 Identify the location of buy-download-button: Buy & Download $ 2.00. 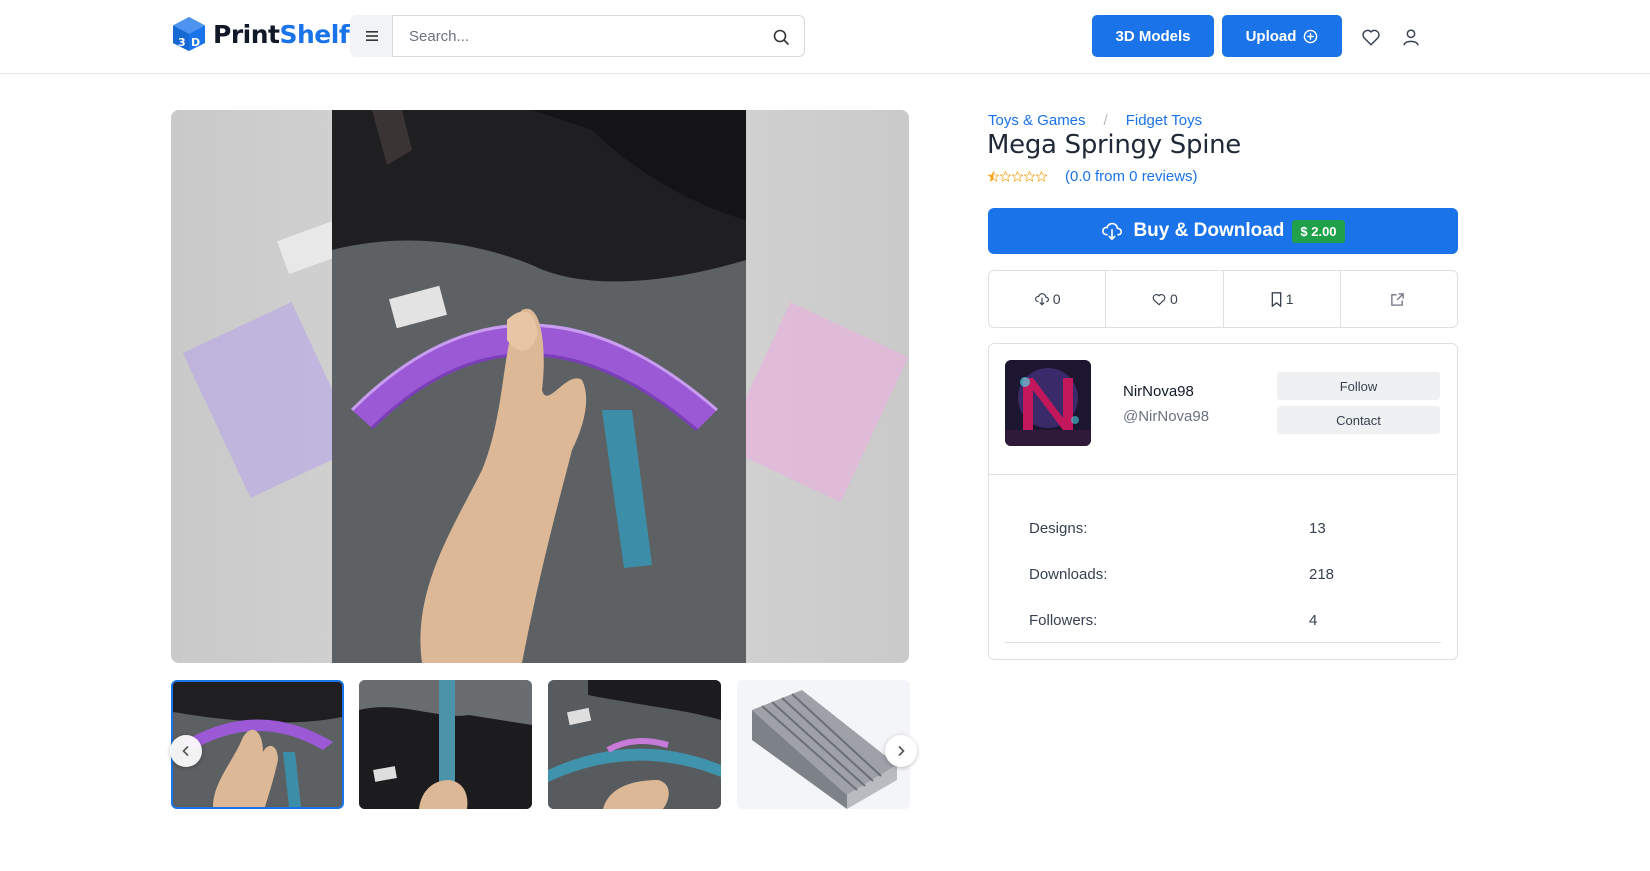
(1223, 231).